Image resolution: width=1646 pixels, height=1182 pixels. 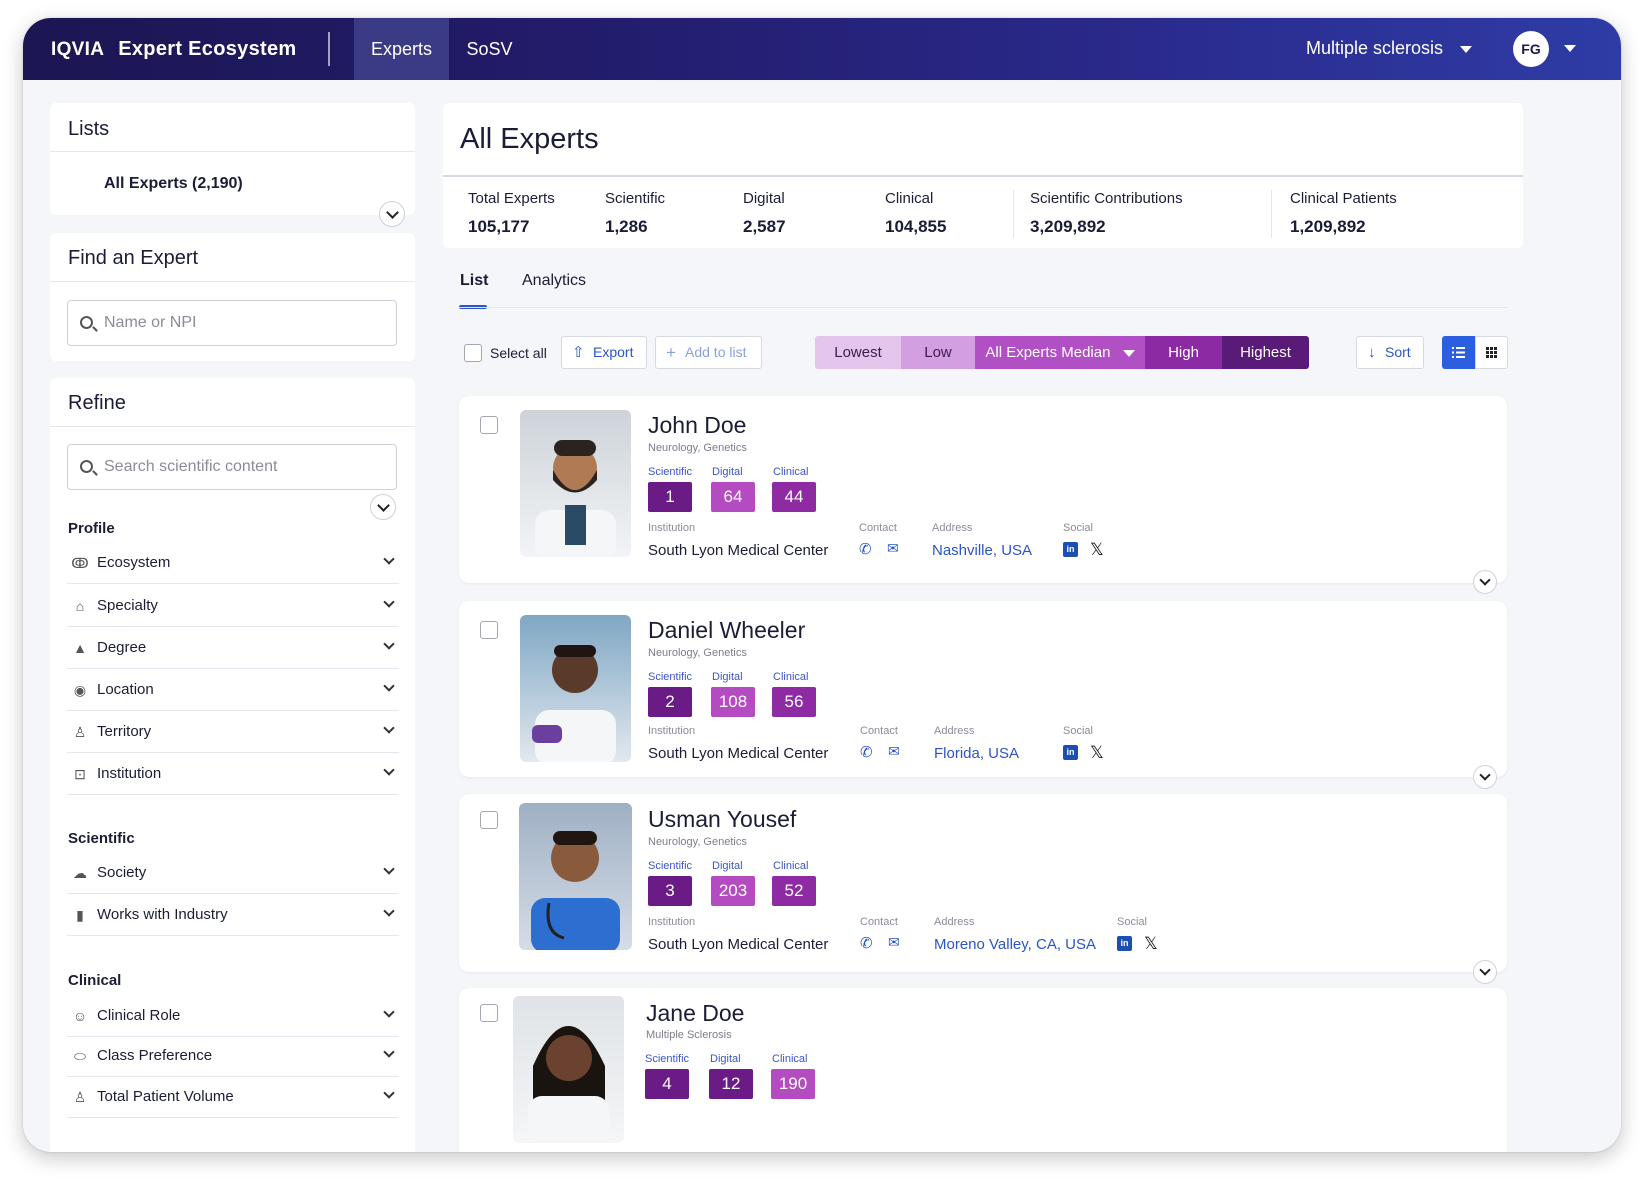 I want to click on tab-list: List, so click(x=474, y=281).